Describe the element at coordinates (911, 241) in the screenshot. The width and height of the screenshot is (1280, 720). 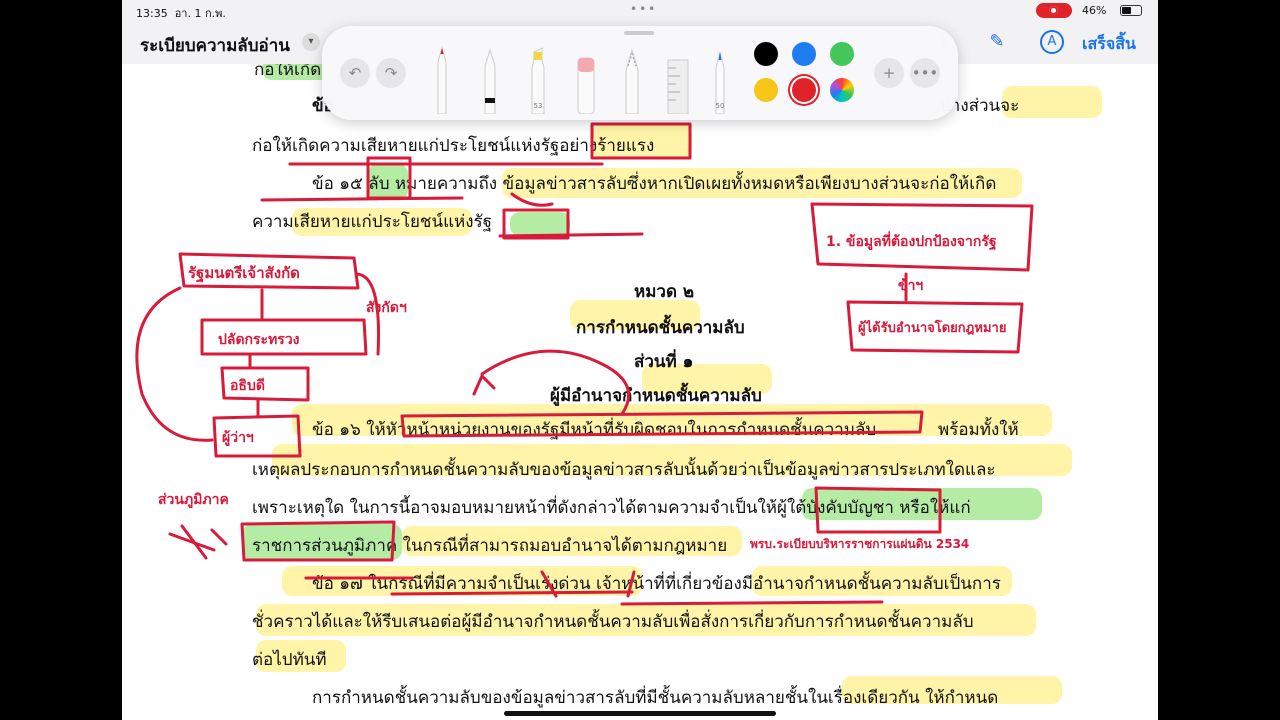
I see `ink-label: 1. ข้อมูลที่ต้องปกป้องจากรัฐ` at that location.